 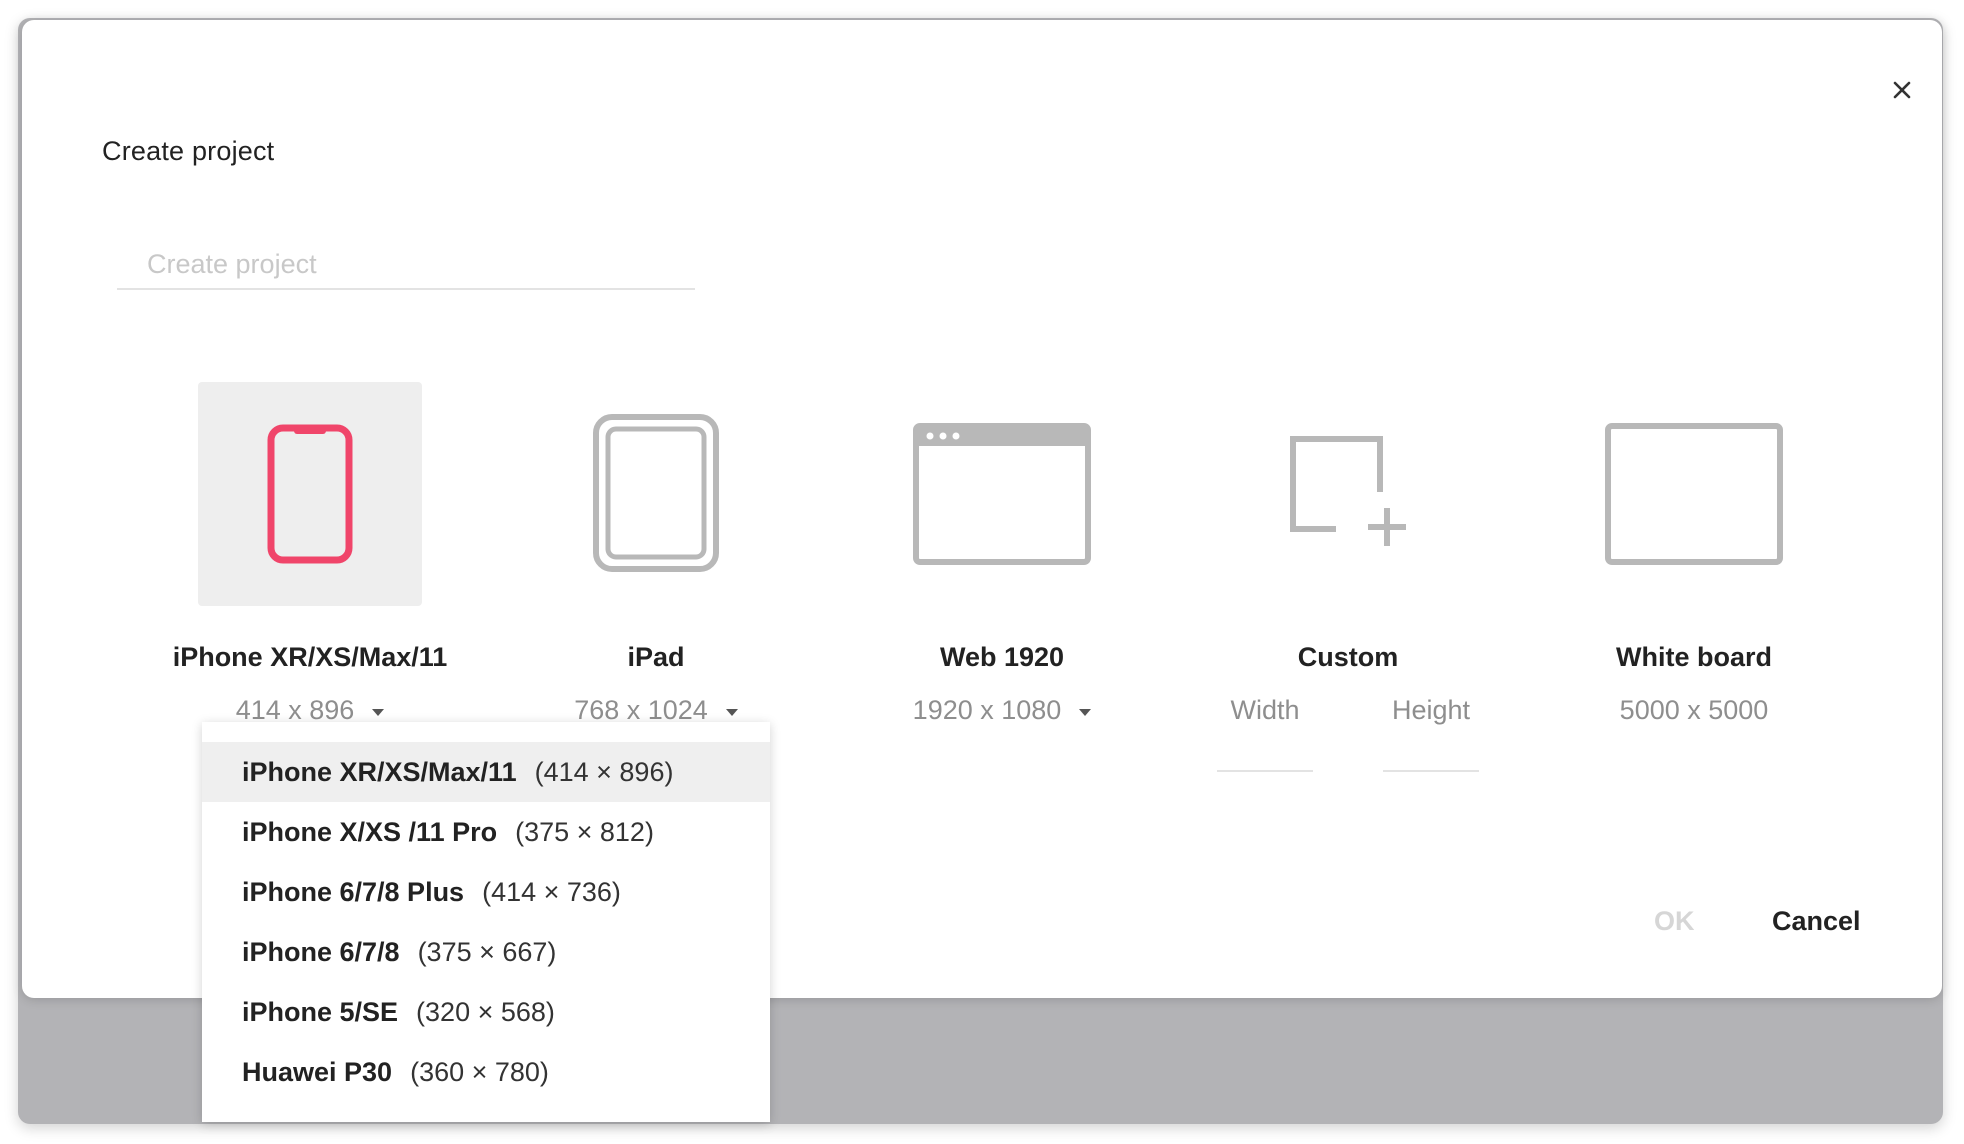 I want to click on close-icon, so click(x=1902, y=90).